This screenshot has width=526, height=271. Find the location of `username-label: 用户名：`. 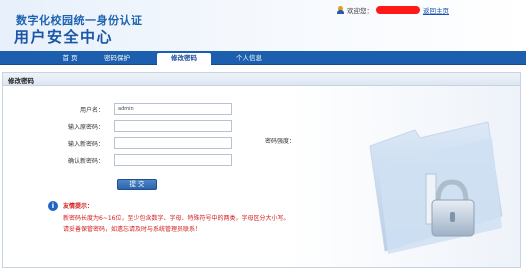

username-label: 用户名： is located at coordinates (91, 110).